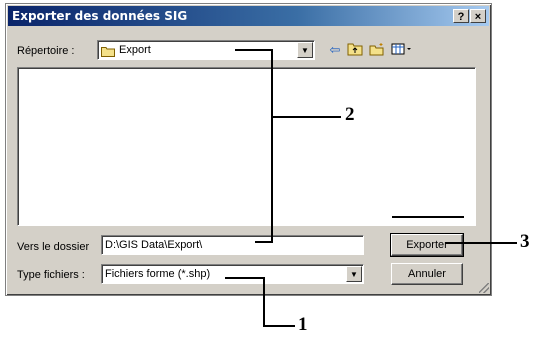  What do you see at coordinates (525, 241) in the screenshot?
I see `callout-3-label: 3` at bounding box center [525, 241].